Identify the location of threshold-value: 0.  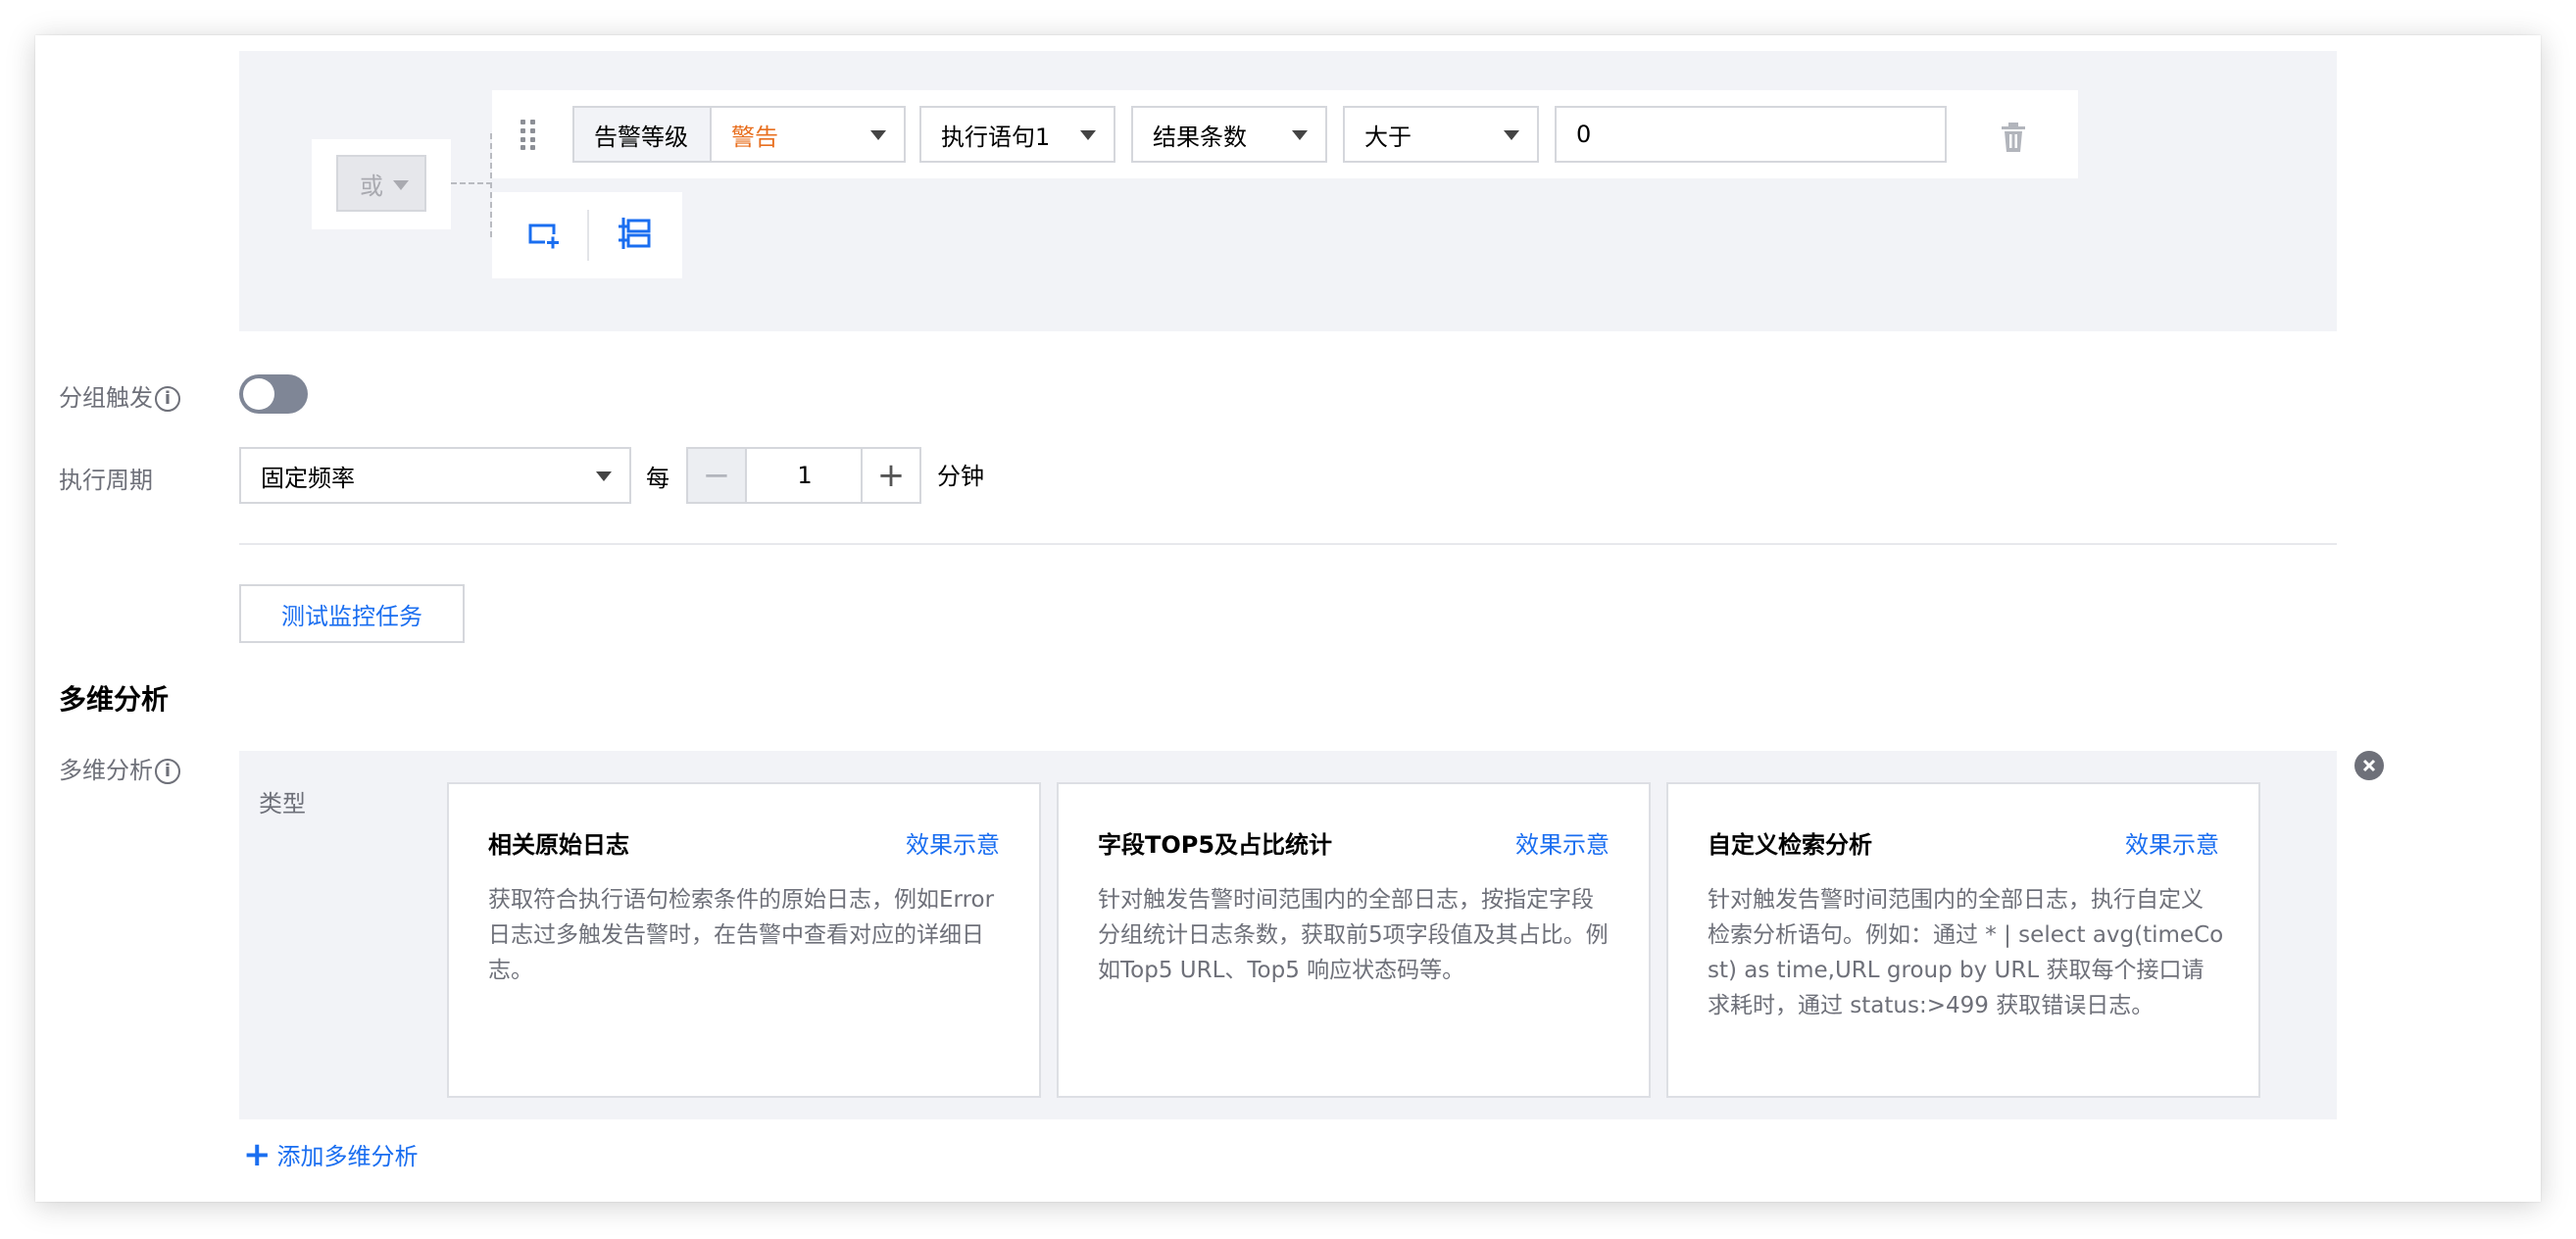
(1584, 134).